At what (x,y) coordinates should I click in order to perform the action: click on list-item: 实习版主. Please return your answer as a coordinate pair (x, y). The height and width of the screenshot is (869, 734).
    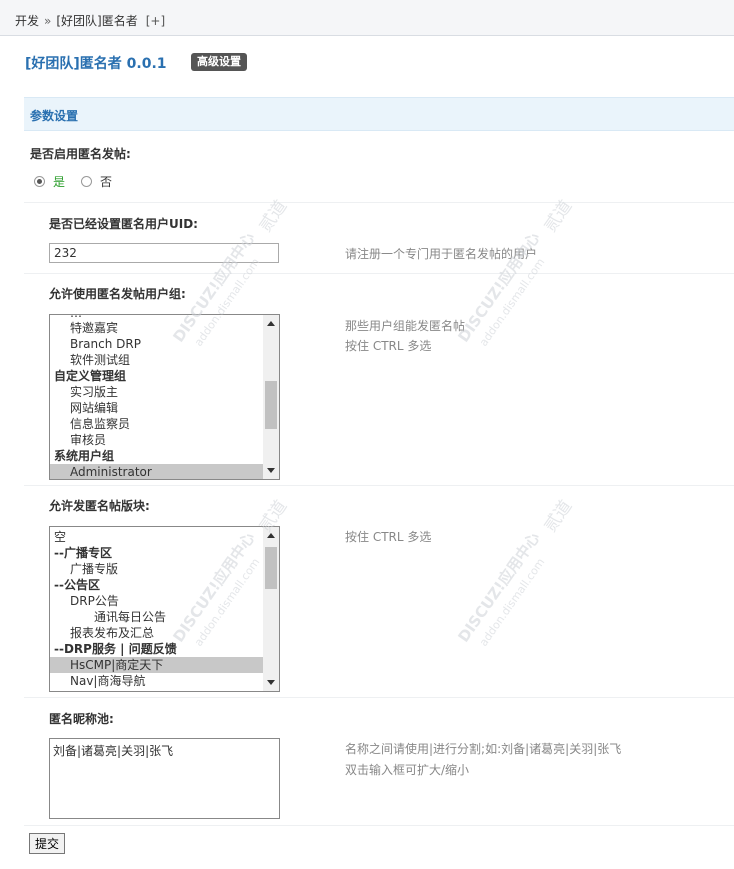
    Looking at the image, I should click on (164, 392).